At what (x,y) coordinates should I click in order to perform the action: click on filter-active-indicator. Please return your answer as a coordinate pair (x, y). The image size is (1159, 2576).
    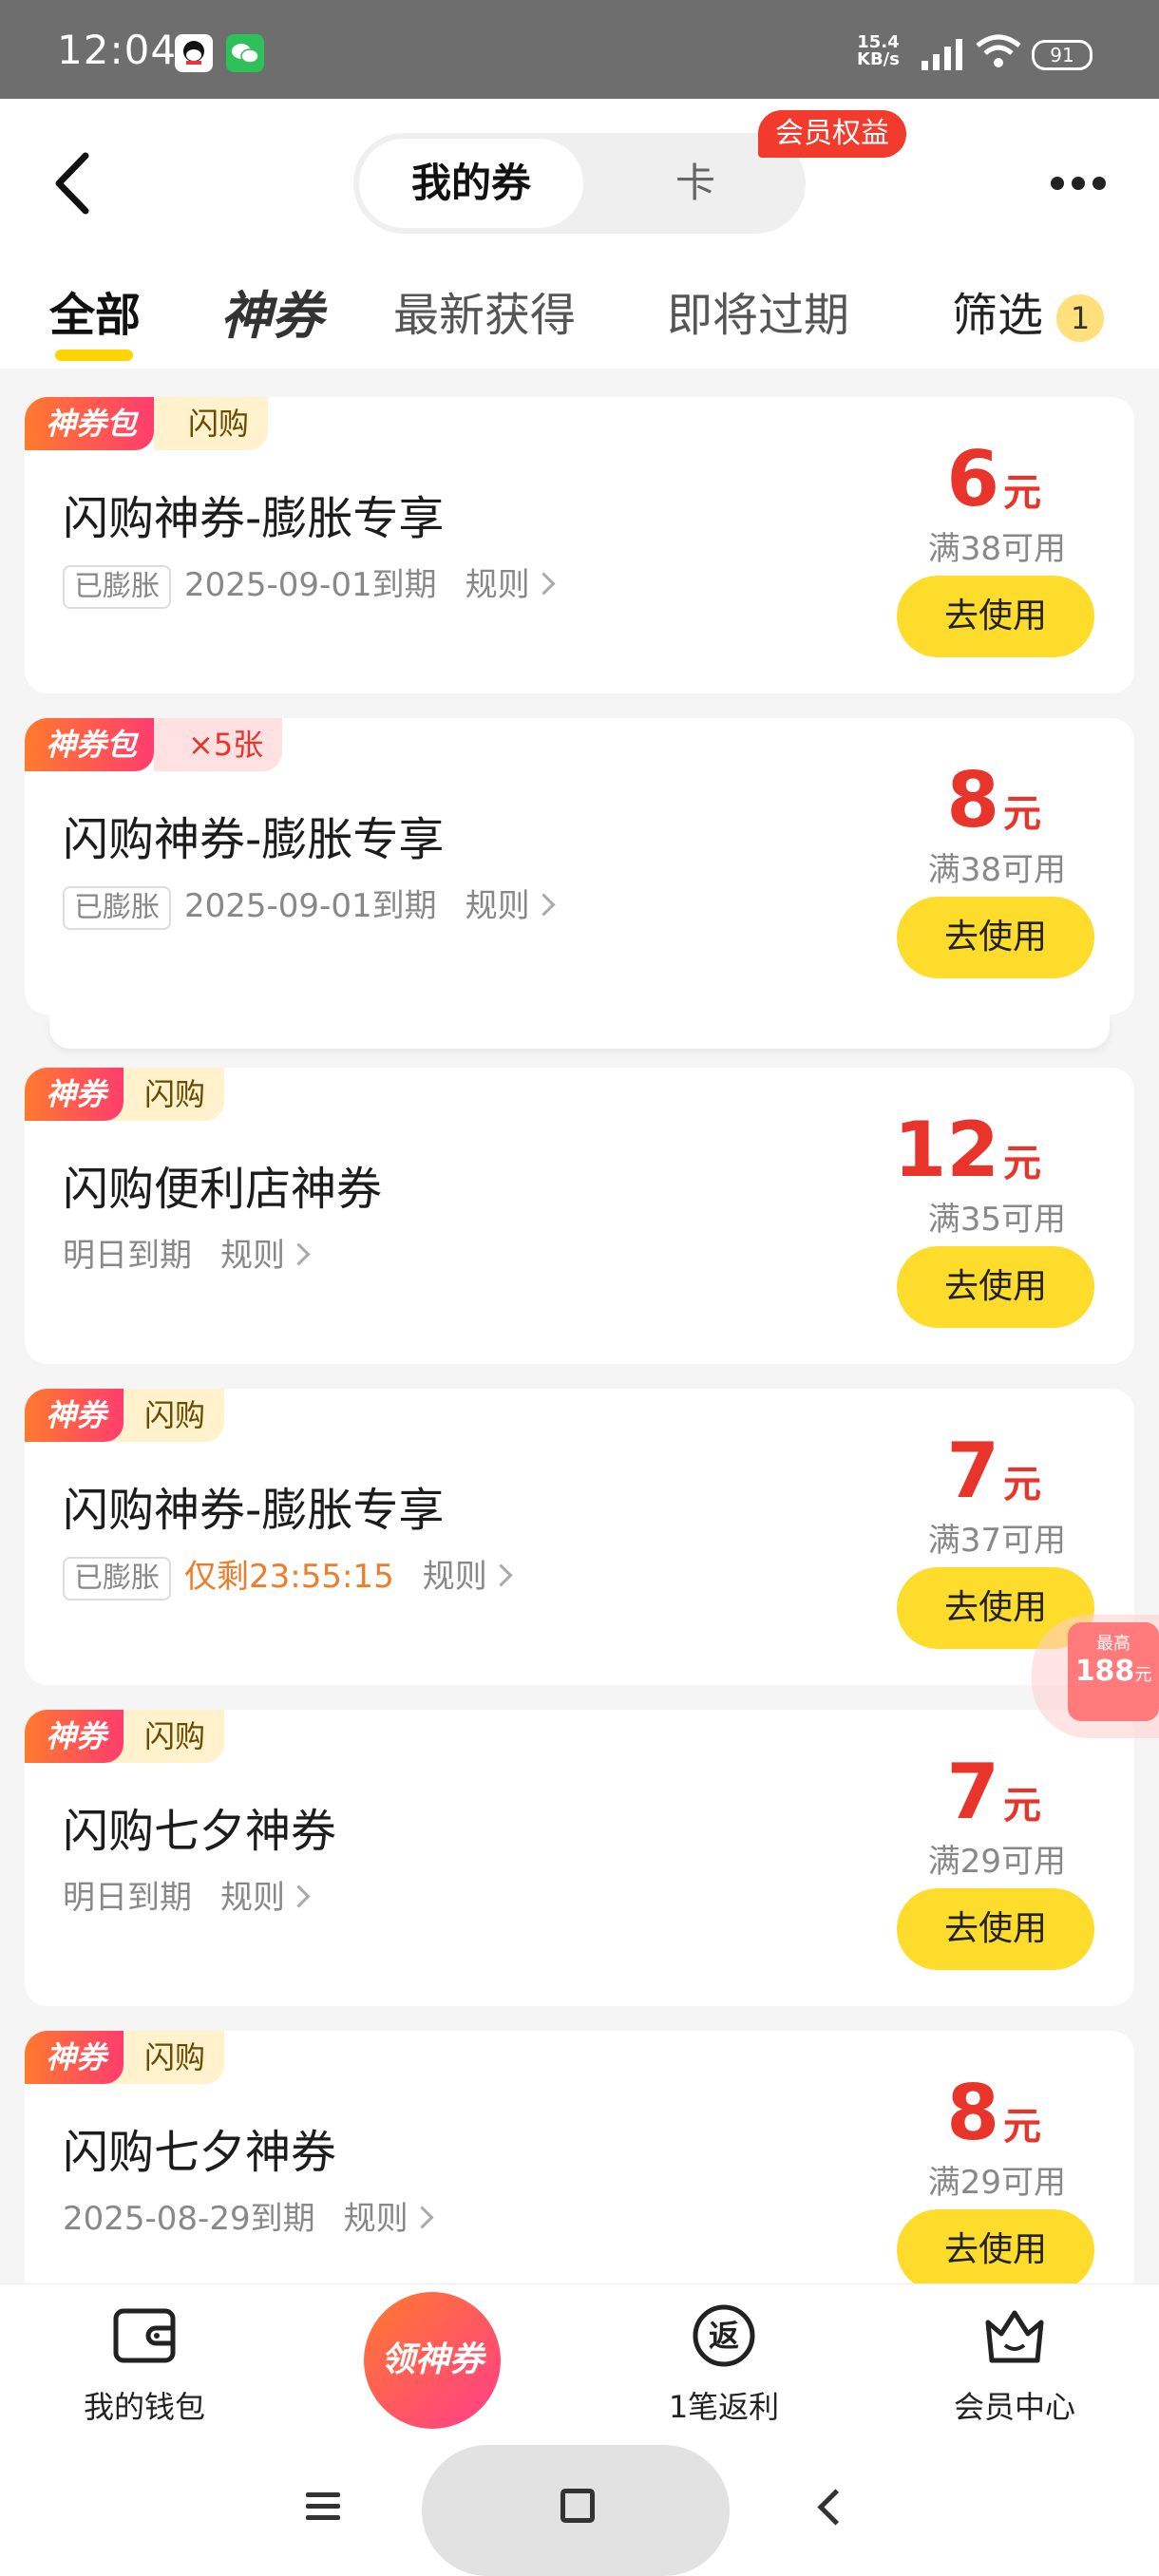
    Looking at the image, I should click on (94, 355).